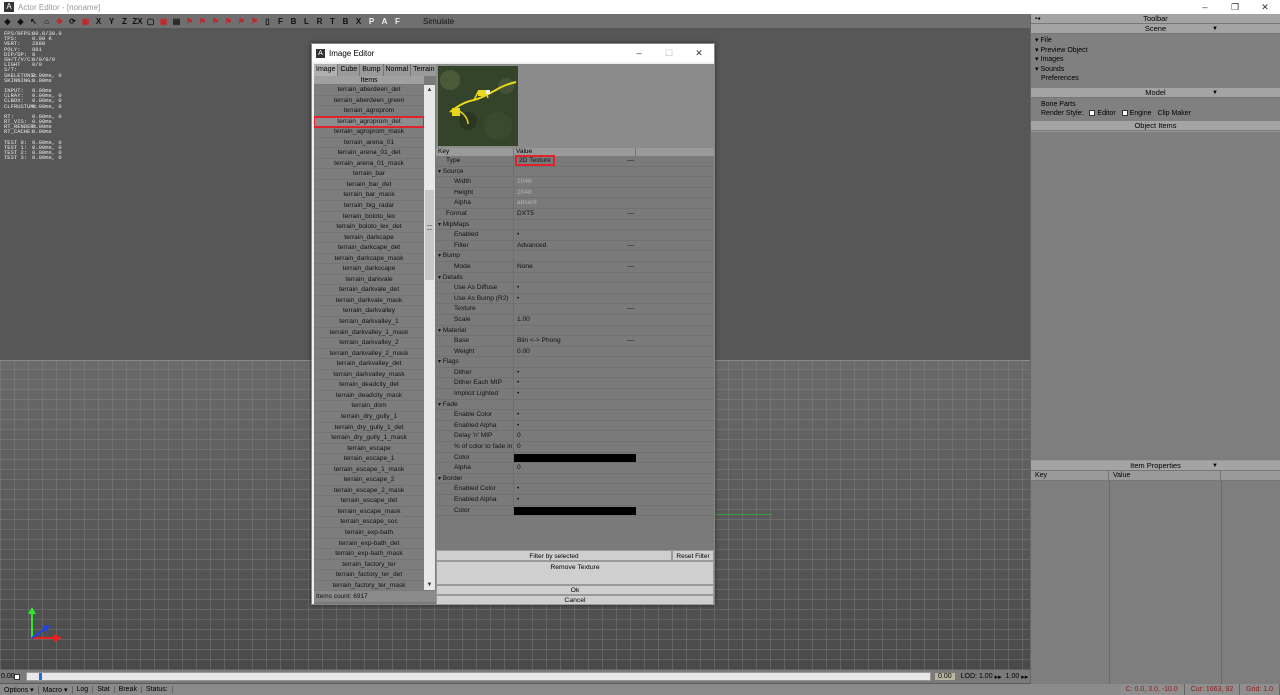 The height and width of the screenshot is (695, 1280). Describe the element at coordinates (372, 70) in the screenshot. I see `tab-bump: Bump` at that location.